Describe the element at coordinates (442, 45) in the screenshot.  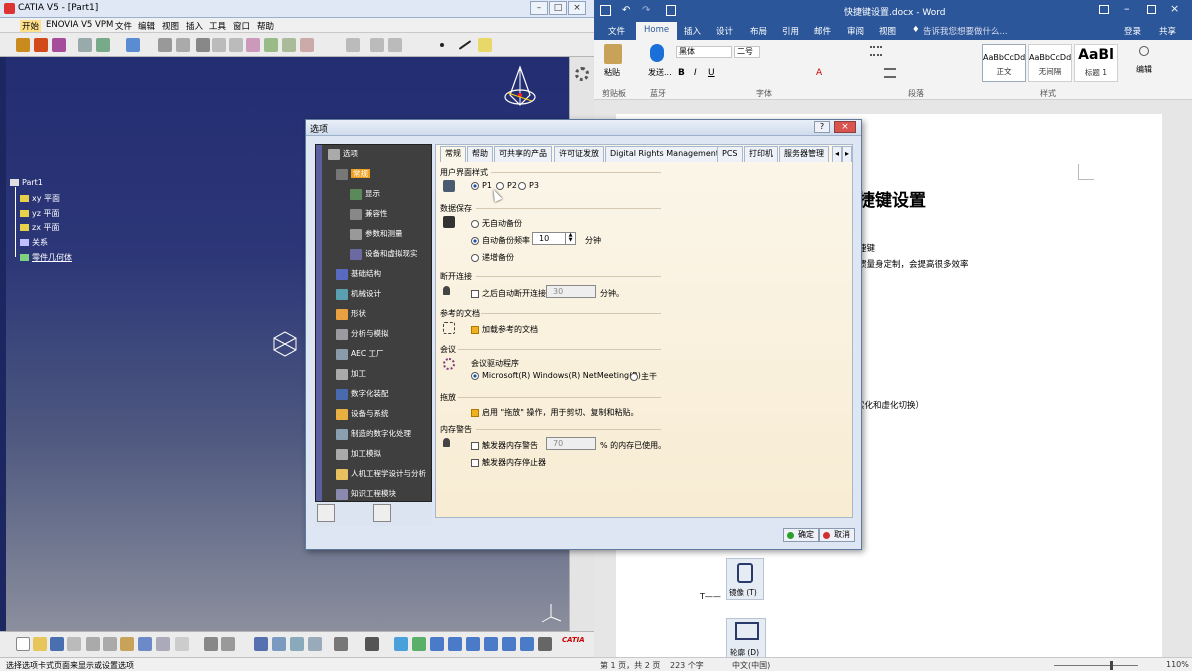
I see `point-icon` at that location.